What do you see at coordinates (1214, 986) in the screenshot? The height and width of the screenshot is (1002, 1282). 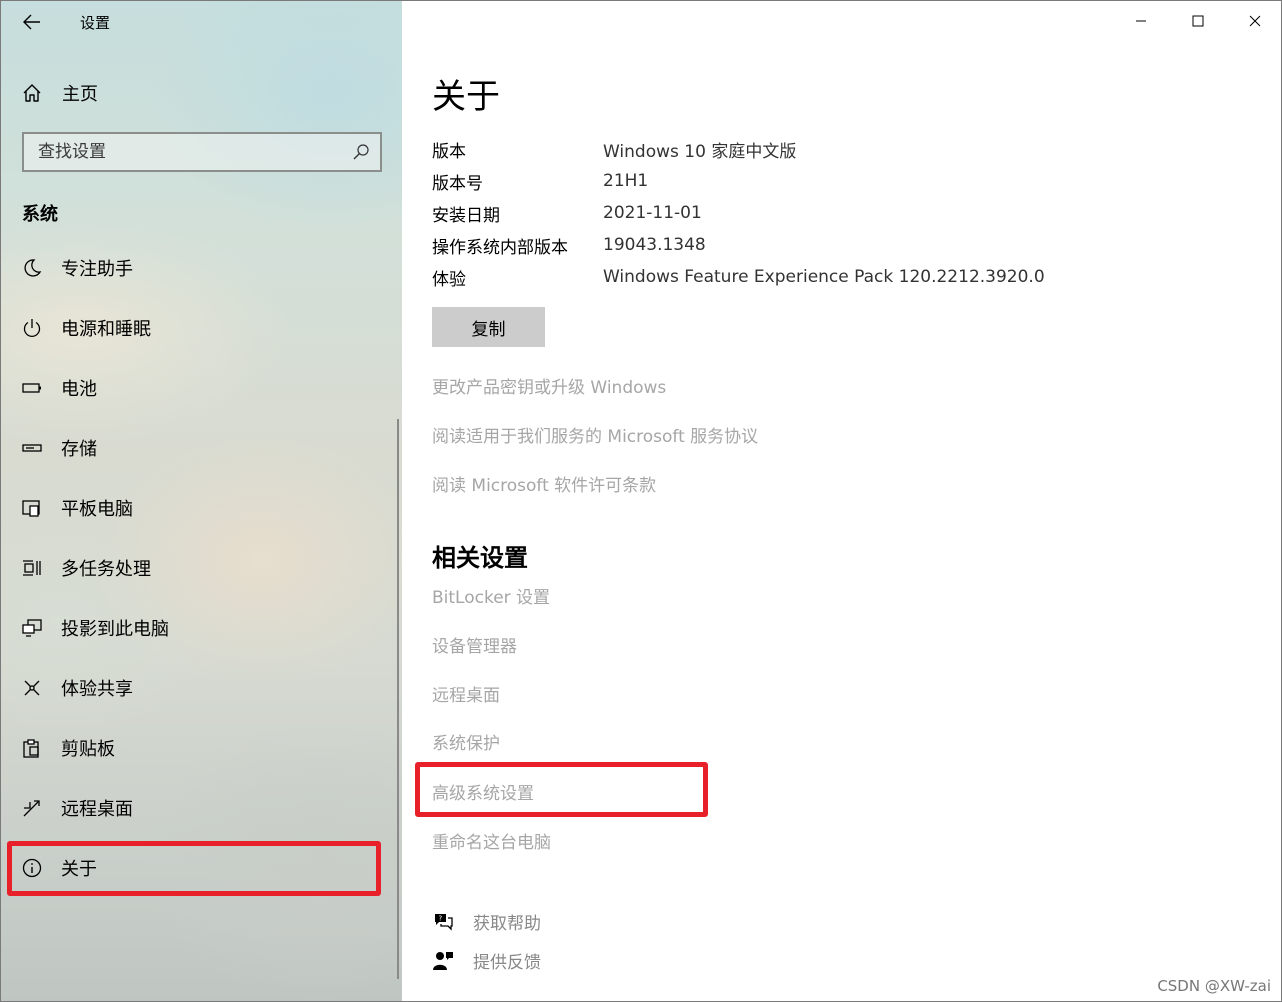 I see `watermark: CSDN @XW-zai` at bounding box center [1214, 986].